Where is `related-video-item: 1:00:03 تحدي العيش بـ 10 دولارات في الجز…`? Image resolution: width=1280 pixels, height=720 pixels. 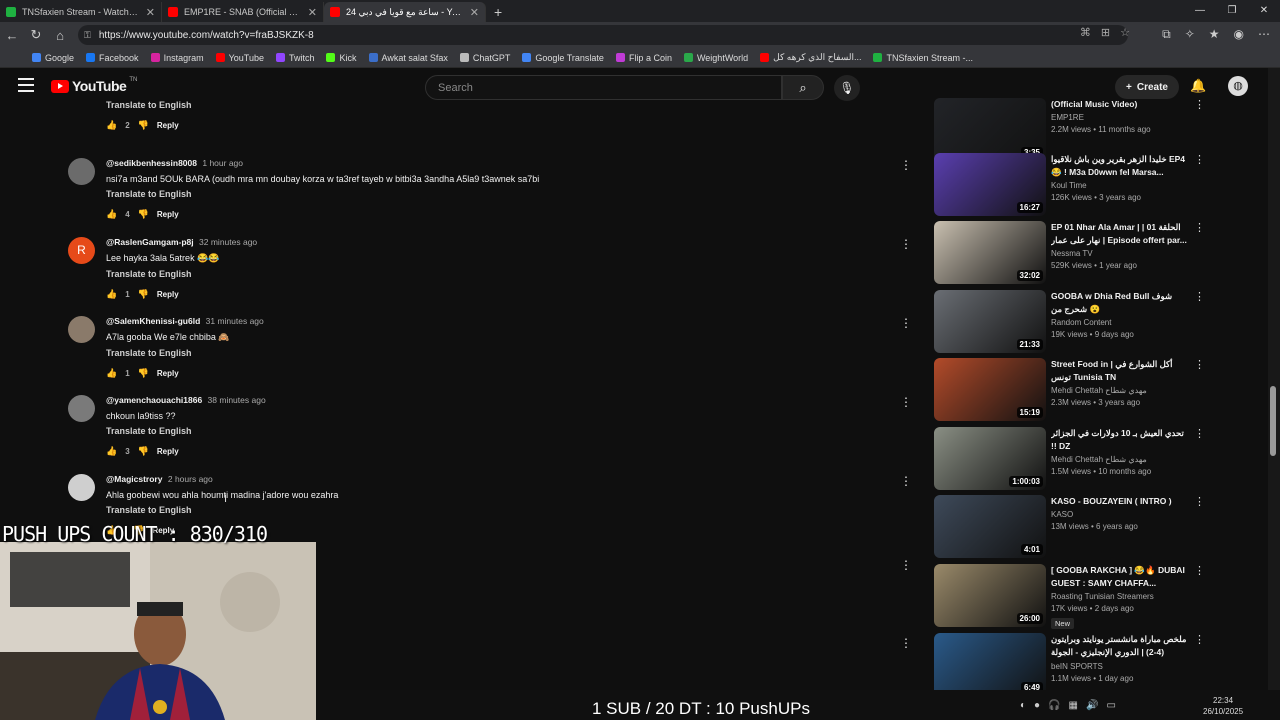 related-video-item: 1:00:03 تحدي العيش بـ 10 دولارات في الجز… is located at coordinates (1094, 459).